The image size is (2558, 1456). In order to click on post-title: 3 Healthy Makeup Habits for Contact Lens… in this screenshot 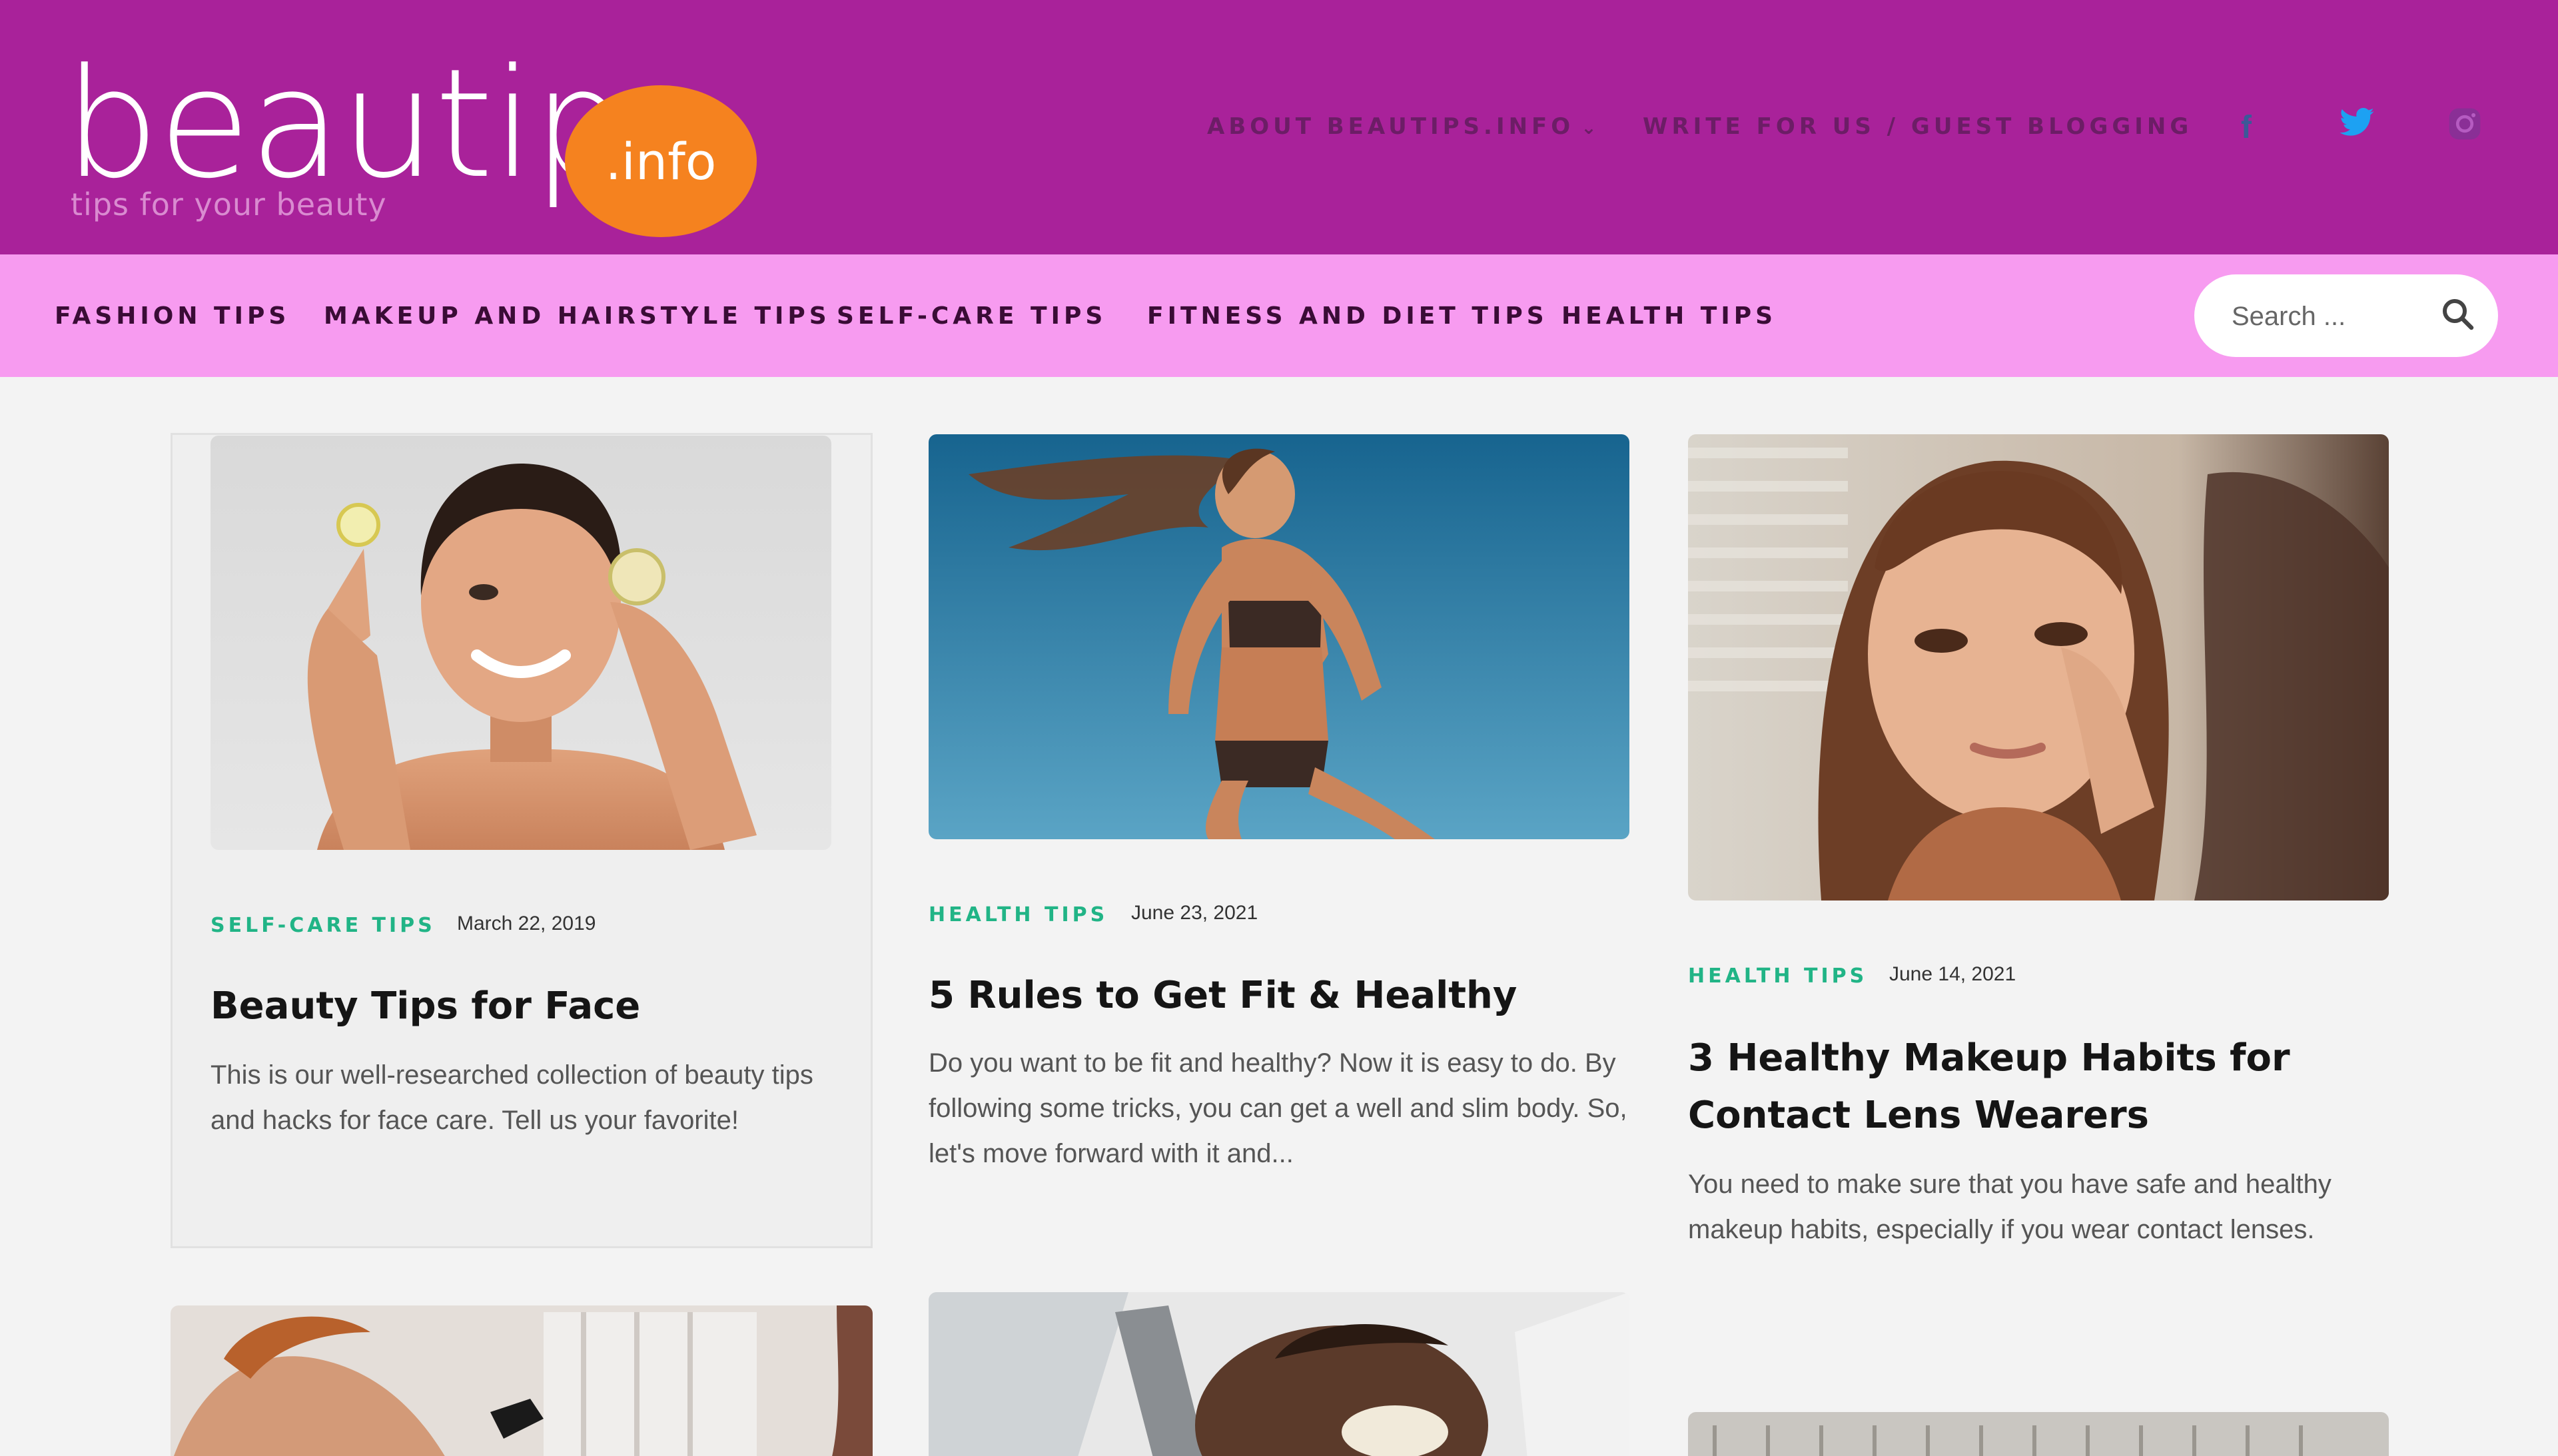, I will do `click(2038, 1087)`.